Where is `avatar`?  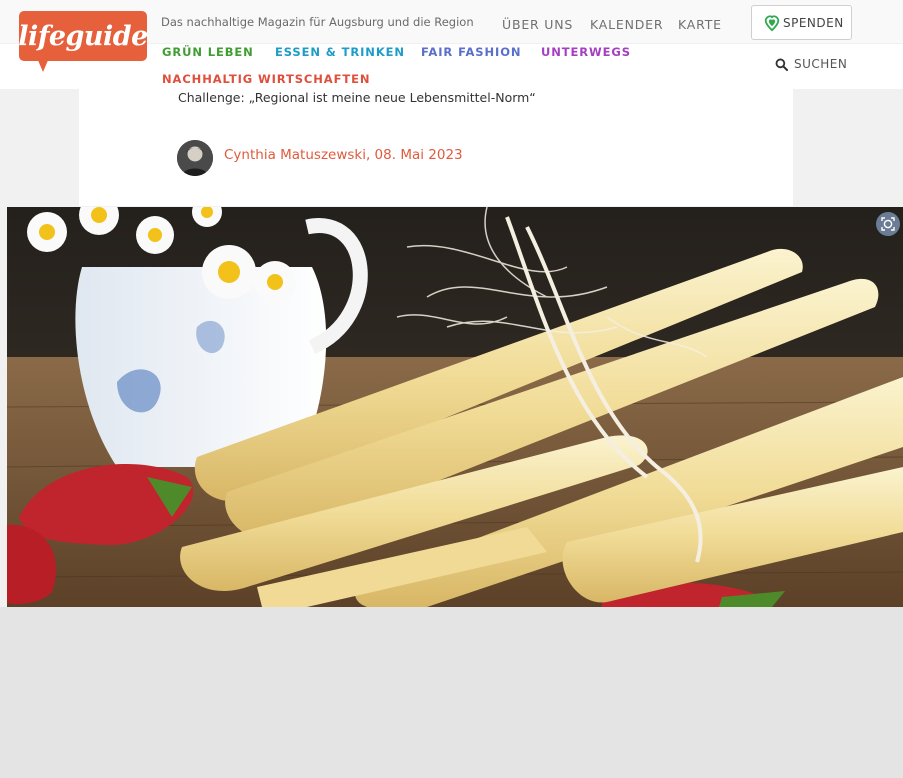
avatar is located at coordinates (195, 158).